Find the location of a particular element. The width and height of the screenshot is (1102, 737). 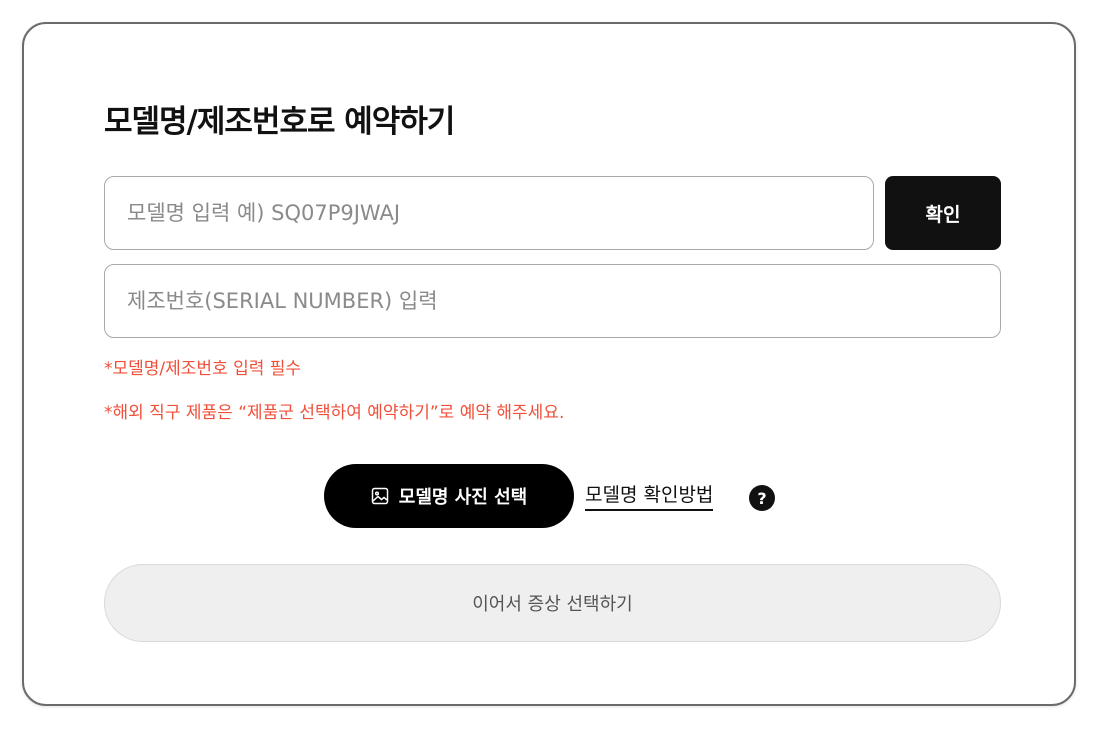

select-model-photo-label: 모델명 사진 선택 is located at coordinates (463, 497).